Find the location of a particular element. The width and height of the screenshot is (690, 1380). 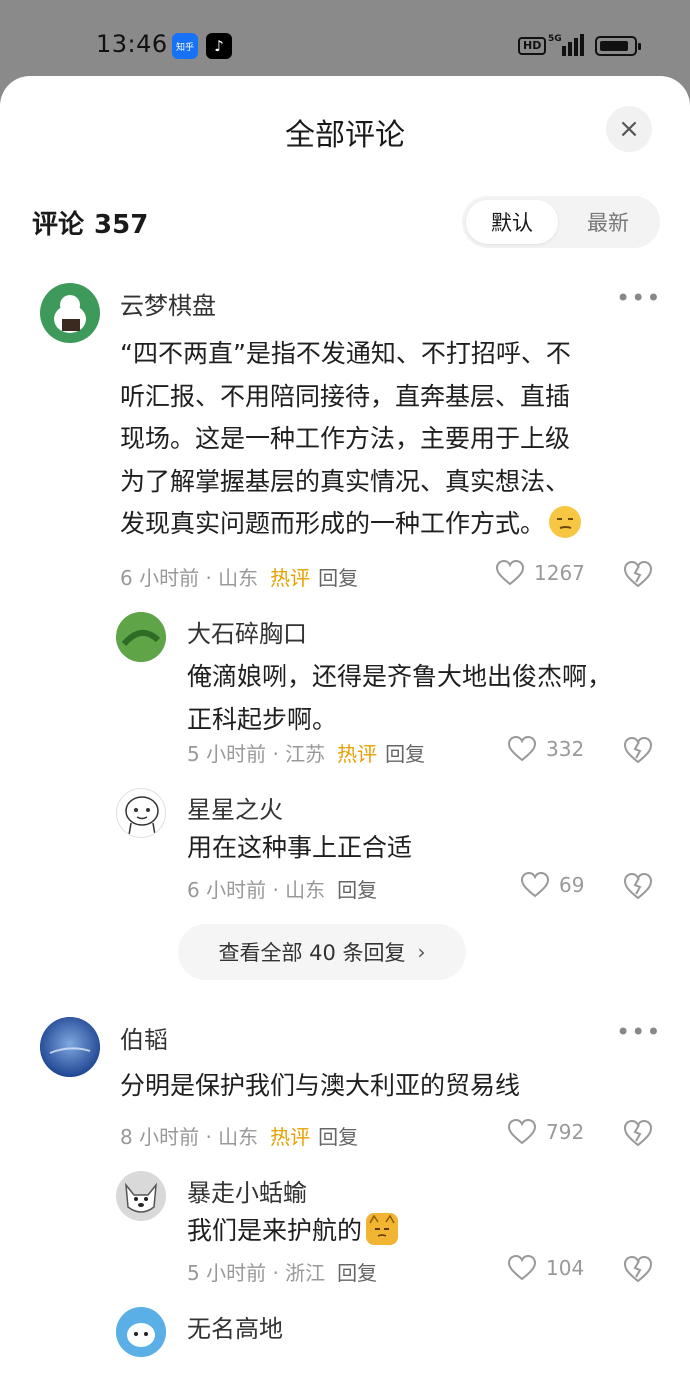

comment-line: 为了解掌握基层的真实情况、真实想法、 is located at coordinates (345, 481).